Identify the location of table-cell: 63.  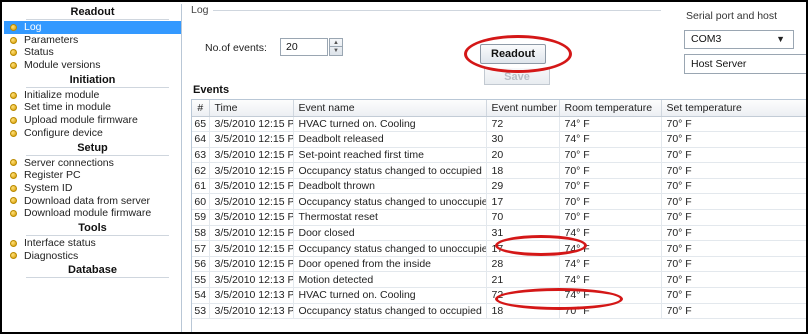
(201, 155).